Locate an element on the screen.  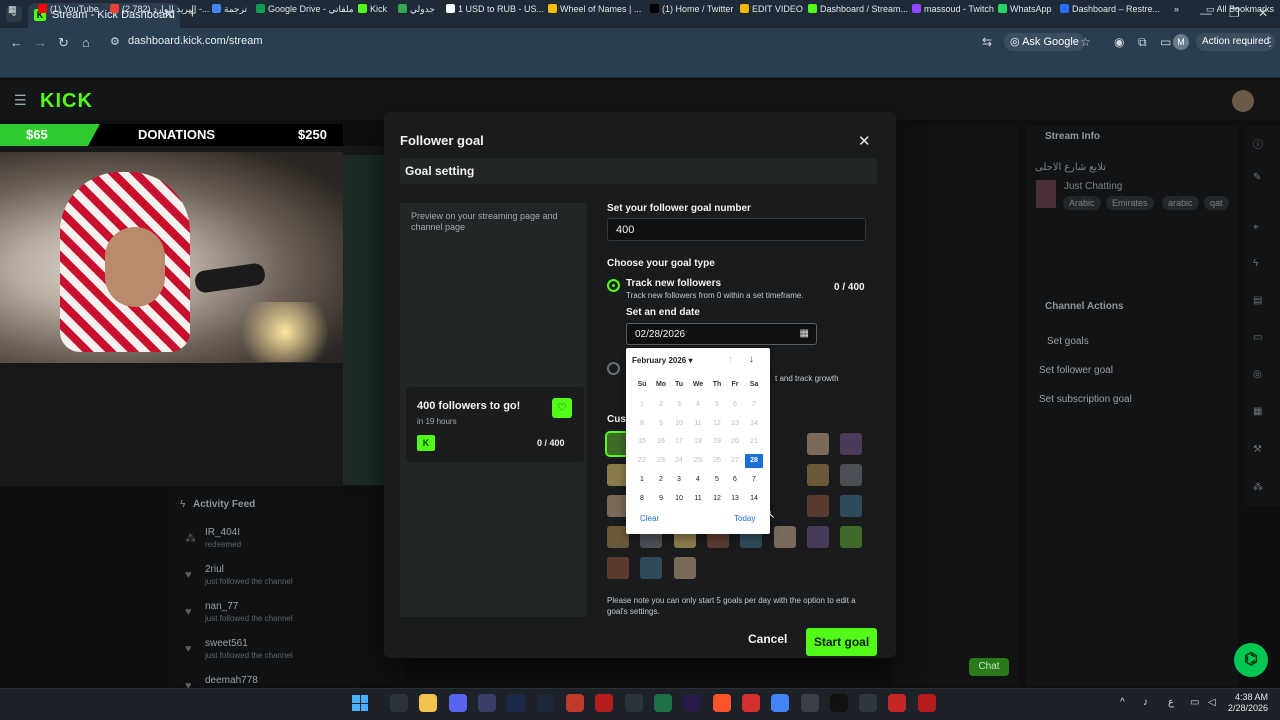
system-clock: 4:38 AM 2/28/2026 is located at coordinates (1248, 703).